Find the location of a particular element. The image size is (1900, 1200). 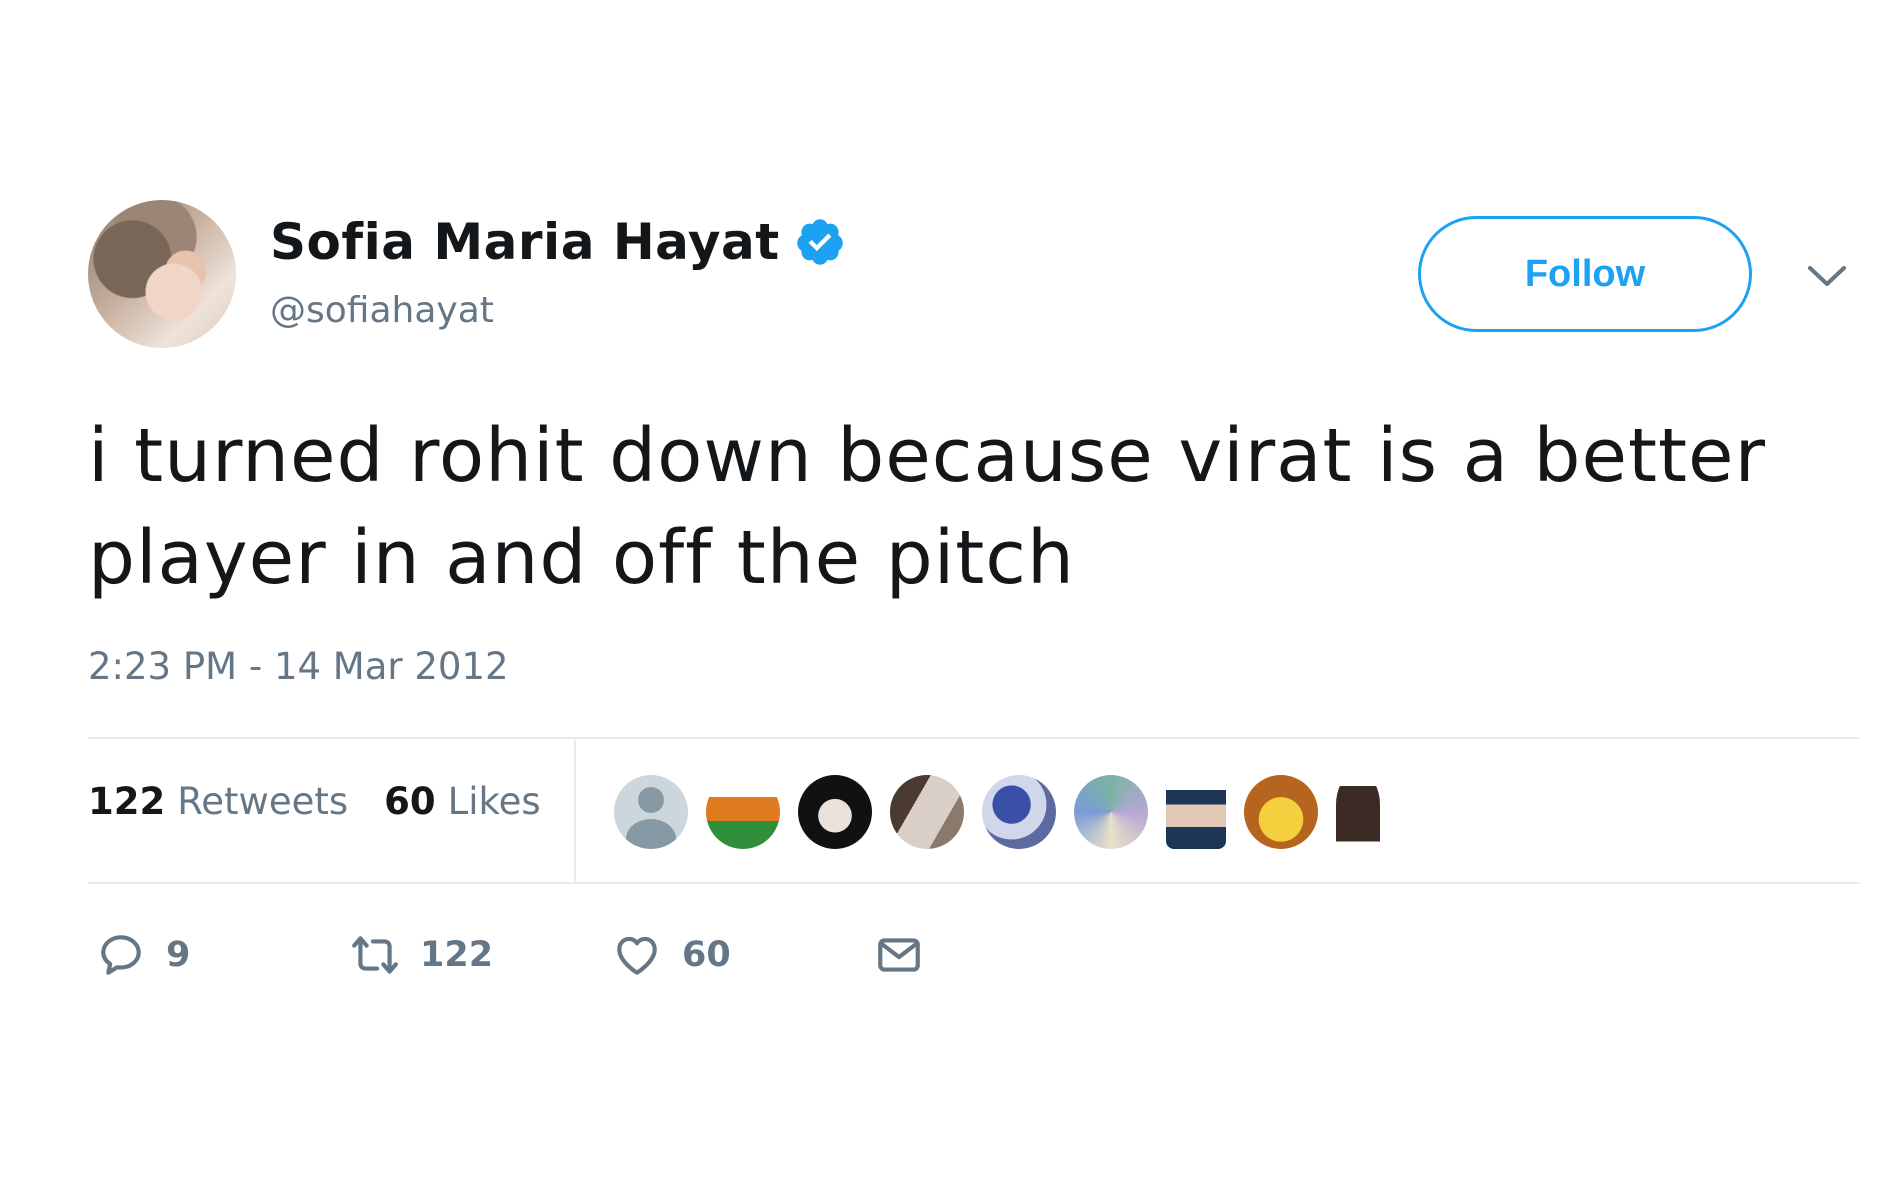

likes-stat: 60 Likes is located at coordinates (462, 801).